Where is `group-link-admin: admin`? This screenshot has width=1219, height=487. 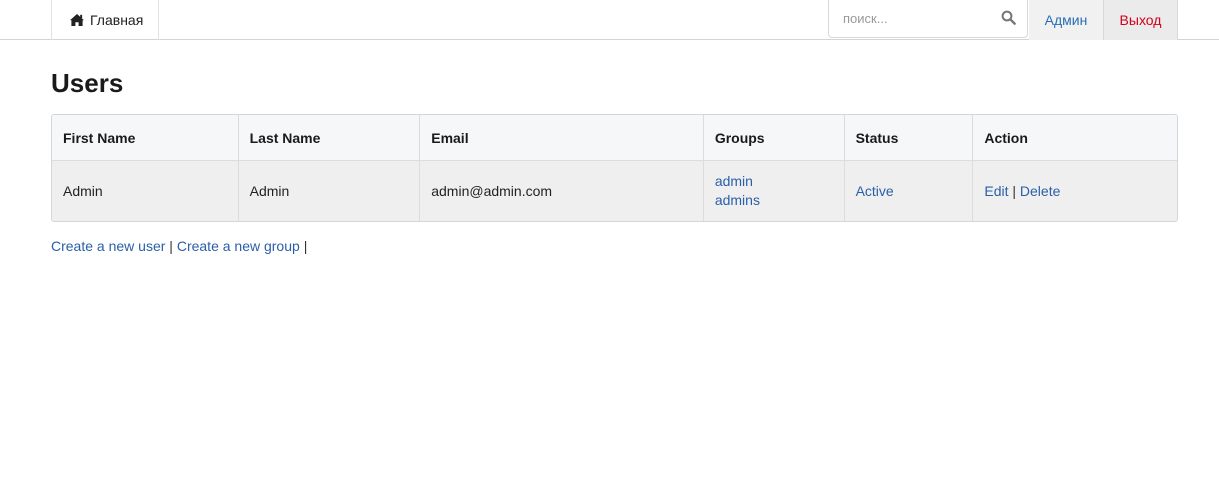 group-link-admin: admin is located at coordinates (779, 181).